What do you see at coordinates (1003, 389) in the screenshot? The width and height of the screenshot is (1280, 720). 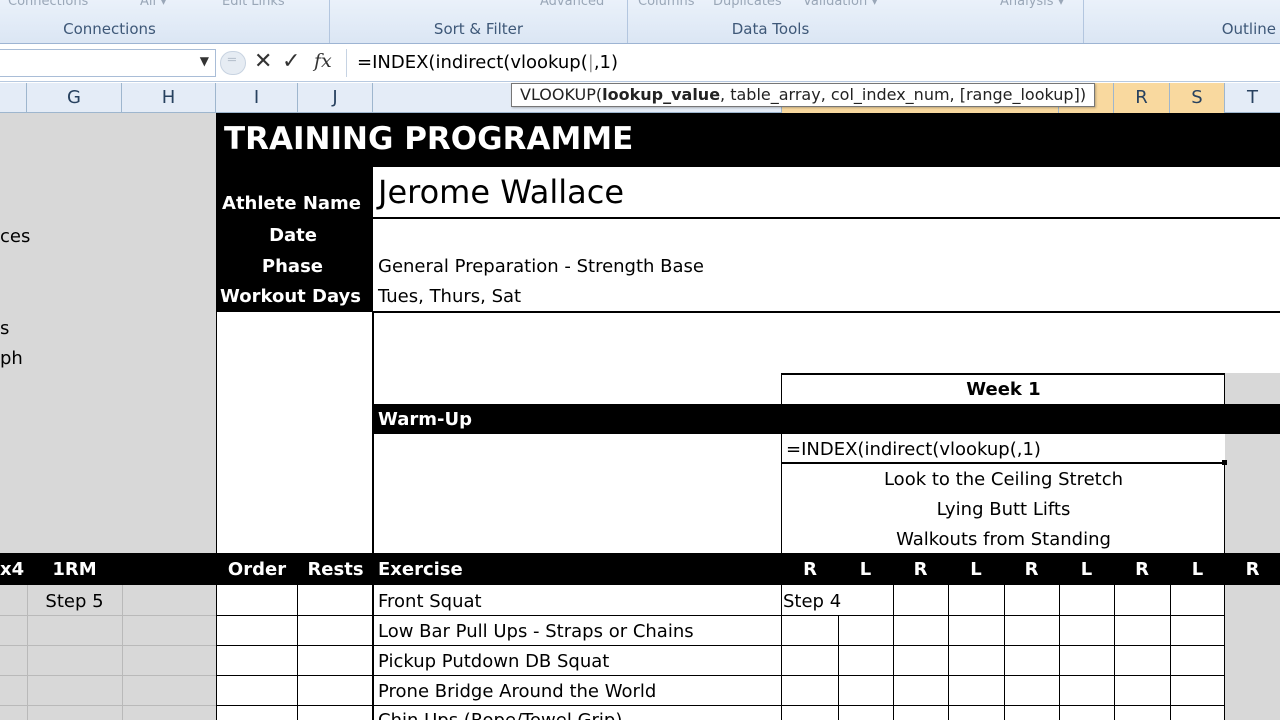 I see `week-label: Week 1` at bounding box center [1003, 389].